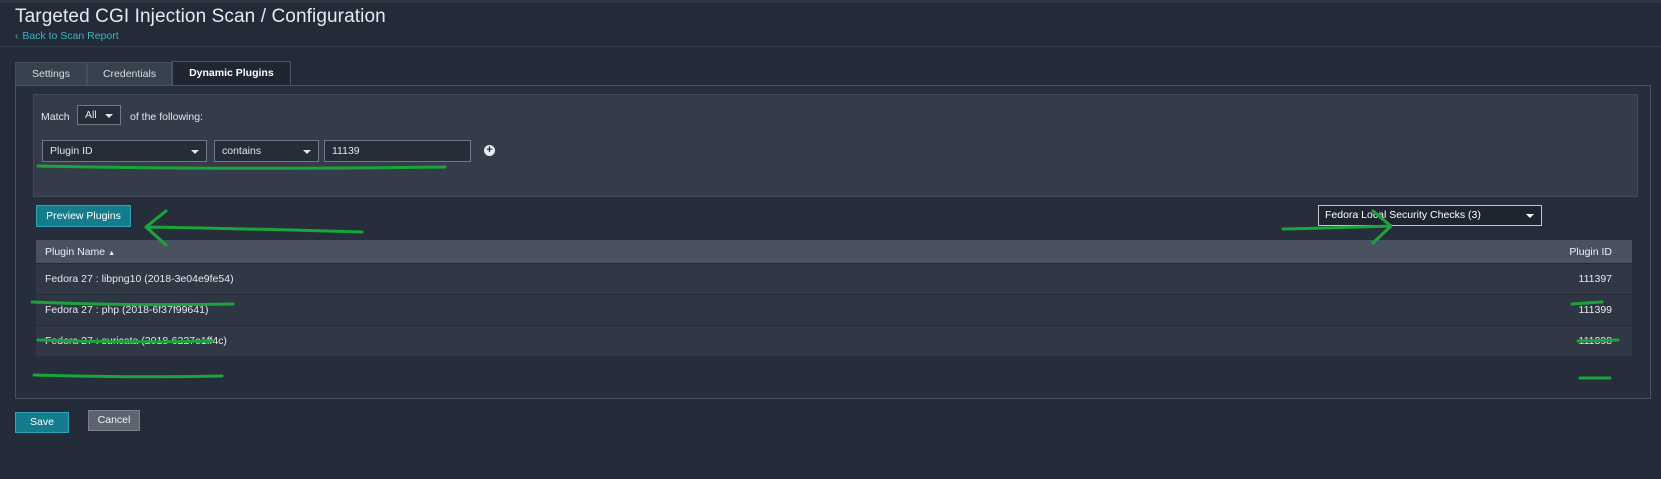 Image resolution: width=1661 pixels, height=479 pixels. What do you see at coordinates (830, 1) in the screenshot?
I see `top-strip` at bounding box center [830, 1].